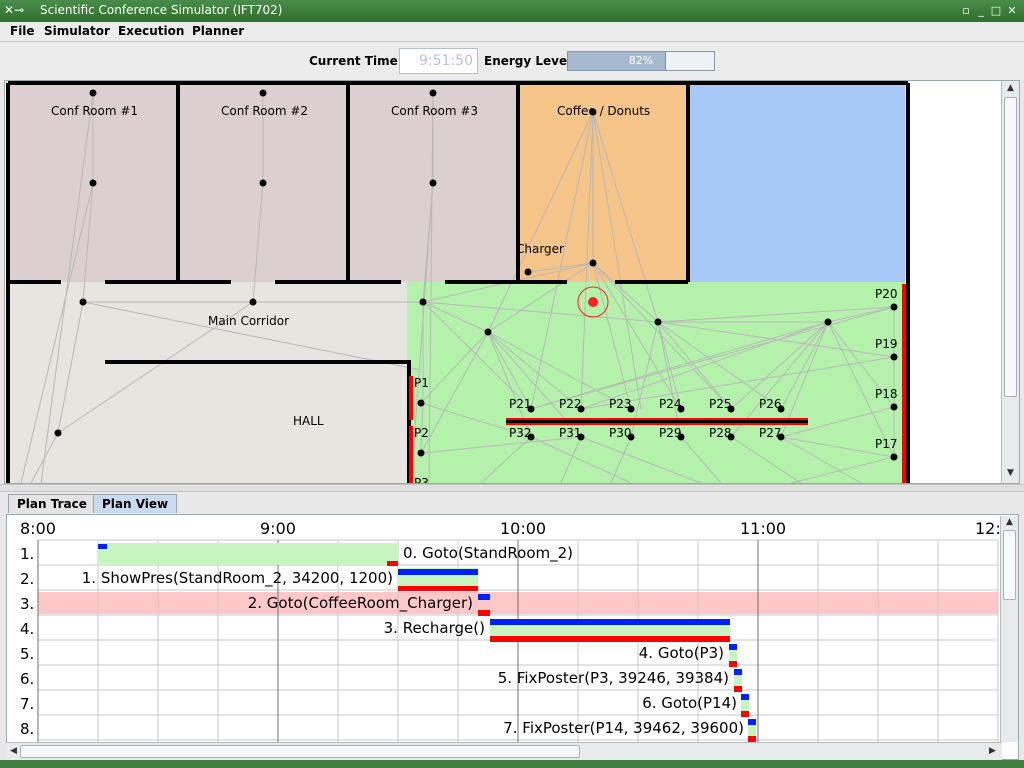 The width and height of the screenshot is (1024, 768). What do you see at coordinates (27, 679) in the screenshot?
I see `row-number: 6.` at bounding box center [27, 679].